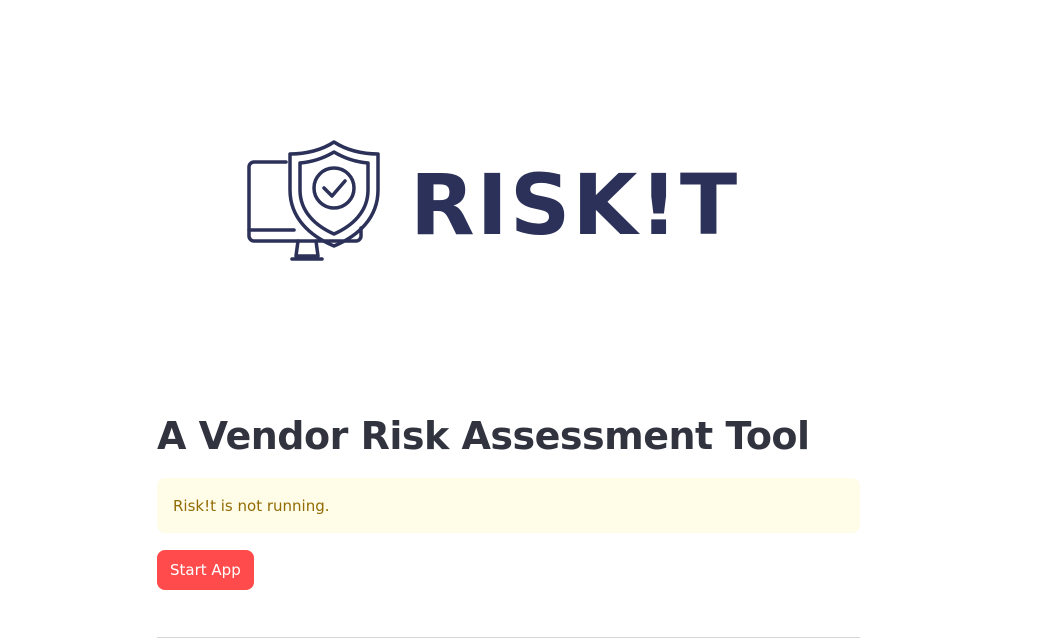  I want to click on shield-check-monitor-icon, so click(313, 200).